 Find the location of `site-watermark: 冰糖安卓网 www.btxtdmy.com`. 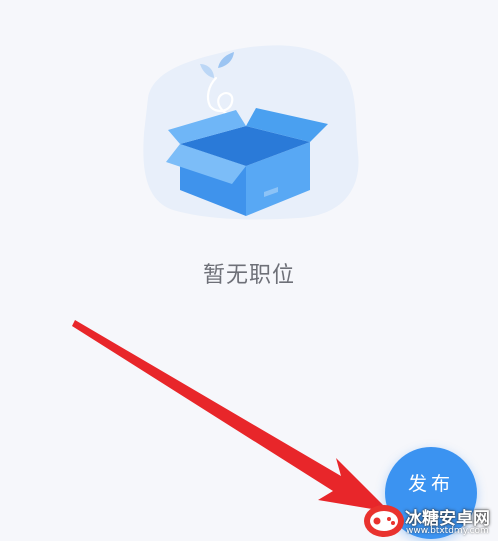

site-watermark: 冰糖安卓网 www.btxtdmy.com is located at coordinates (429, 520).